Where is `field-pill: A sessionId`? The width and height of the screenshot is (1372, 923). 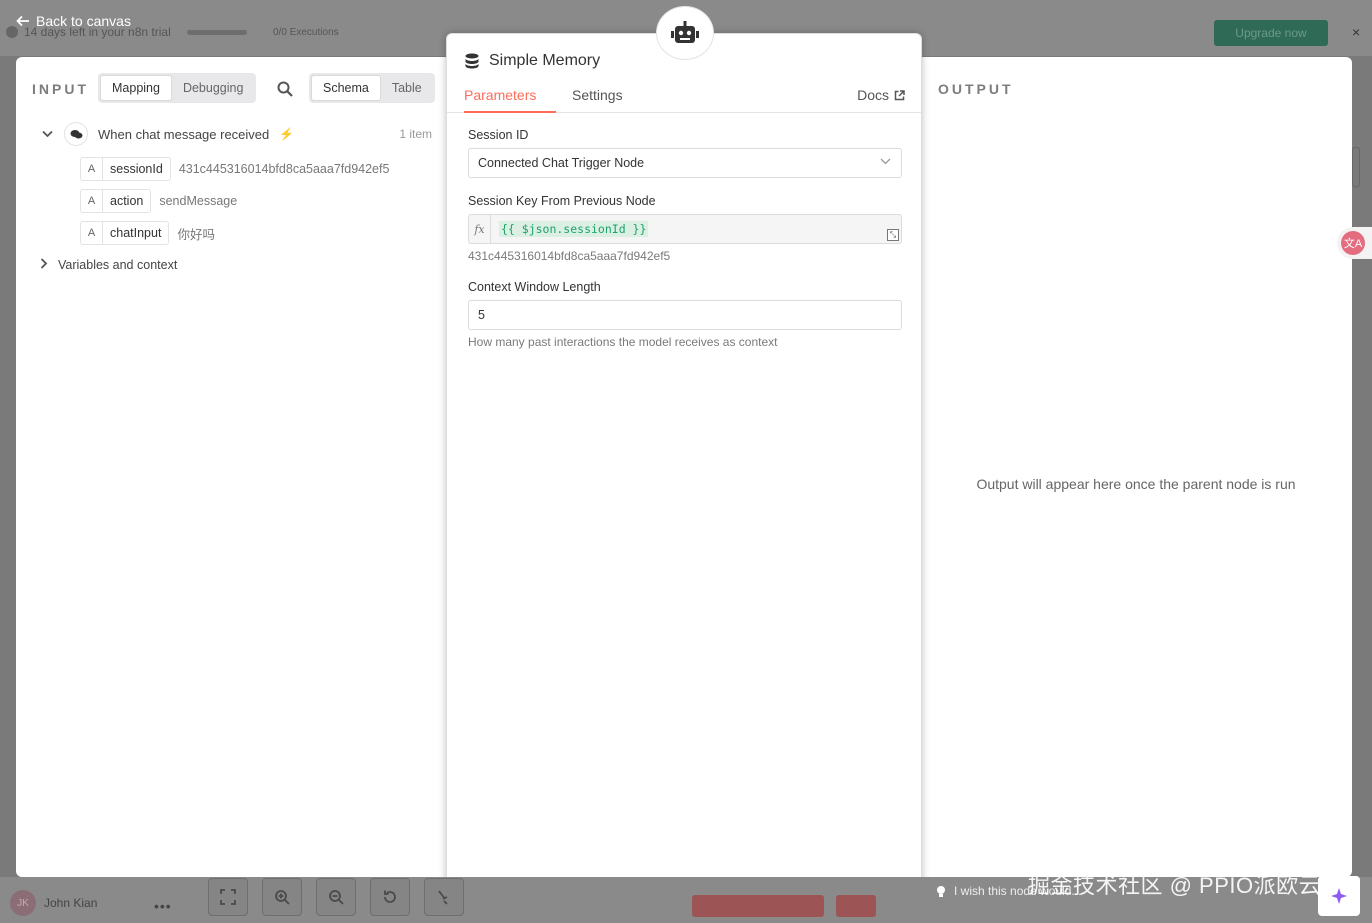 field-pill: A sessionId is located at coordinates (125, 169).